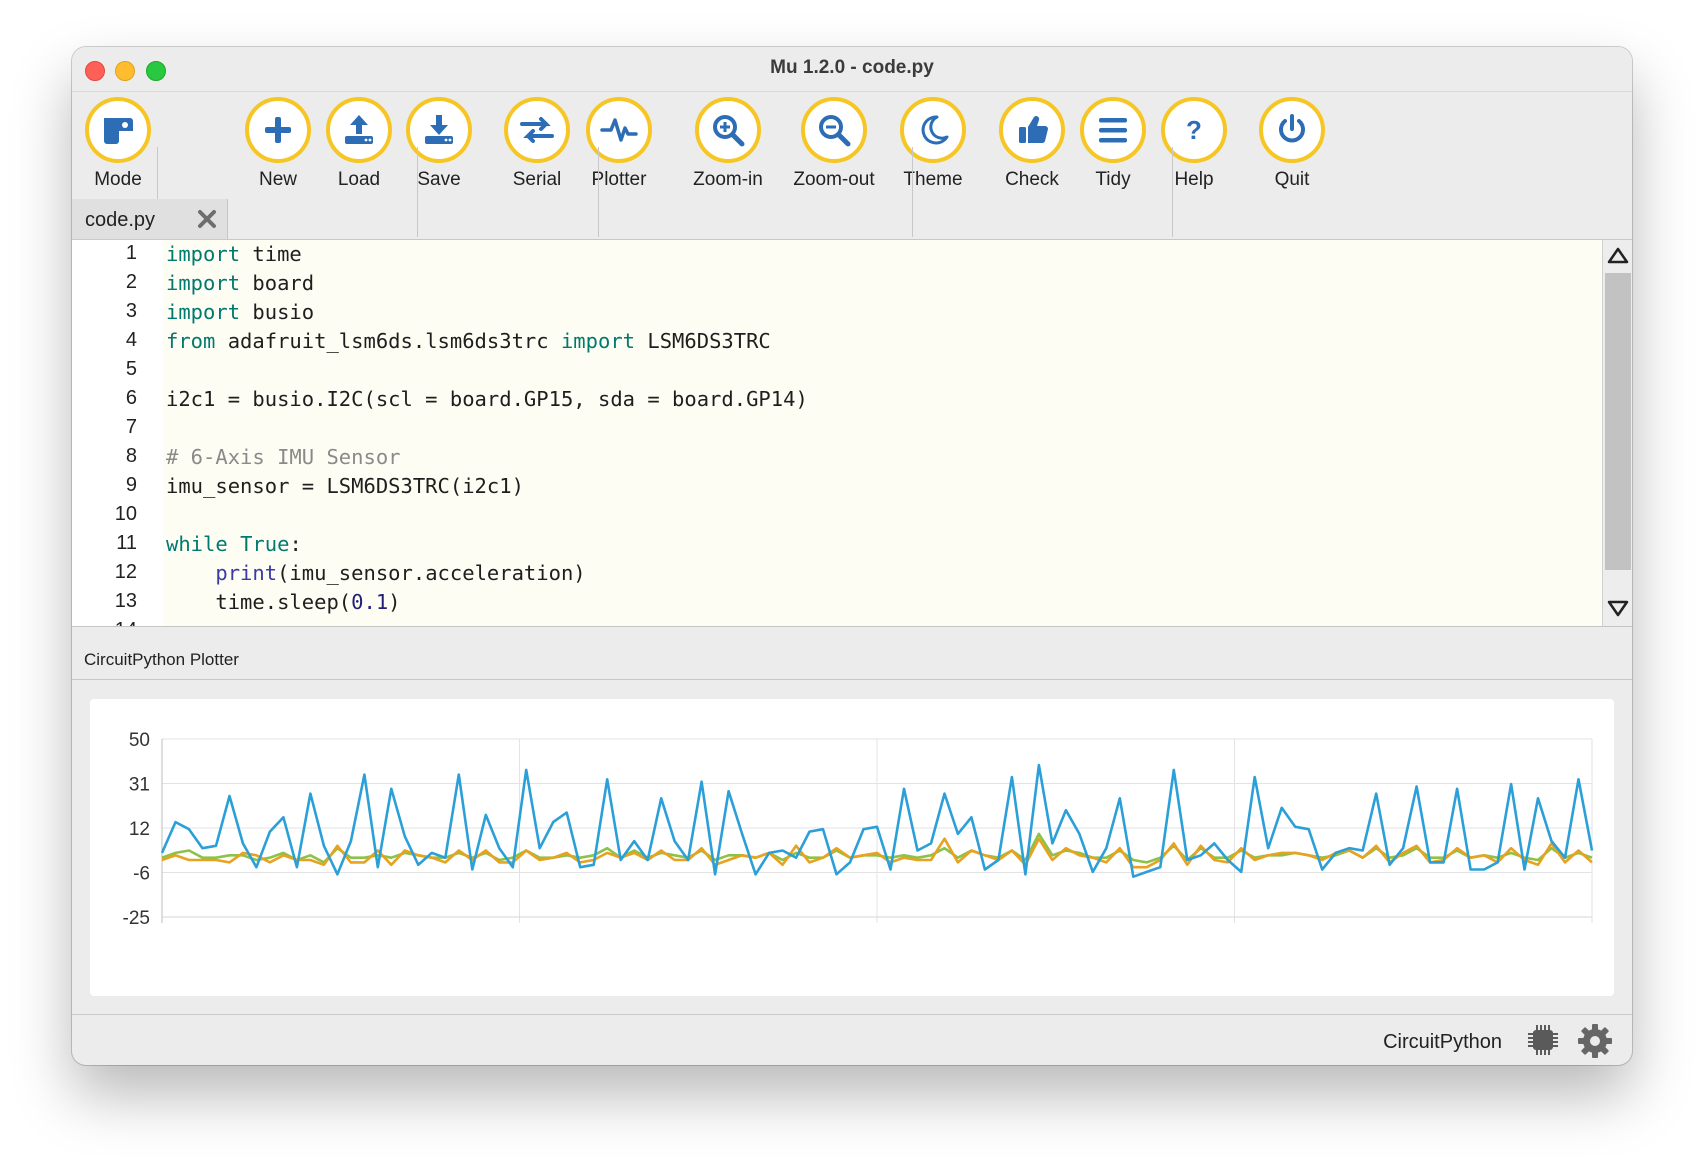  What do you see at coordinates (131, 369) in the screenshot?
I see `line-number: 5` at bounding box center [131, 369].